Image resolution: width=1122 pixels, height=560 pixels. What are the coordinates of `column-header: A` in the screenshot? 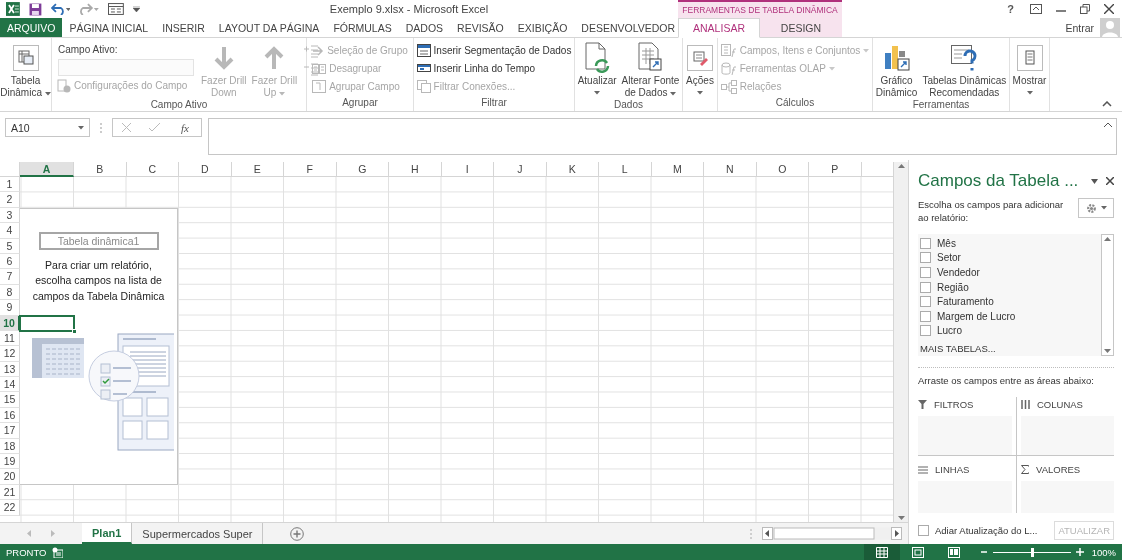 It's located at (47, 169).